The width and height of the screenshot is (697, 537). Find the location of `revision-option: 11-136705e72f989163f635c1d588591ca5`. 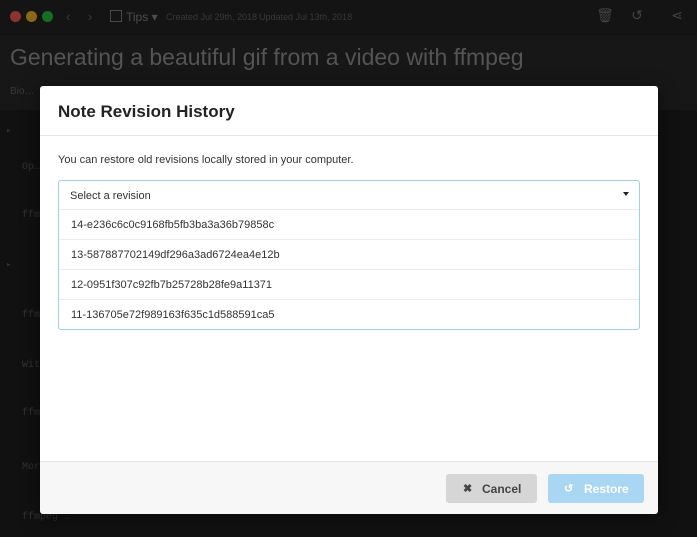

revision-option: 11-136705e72f989163f635c1d588591ca5 is located at coordinates (349, 314).